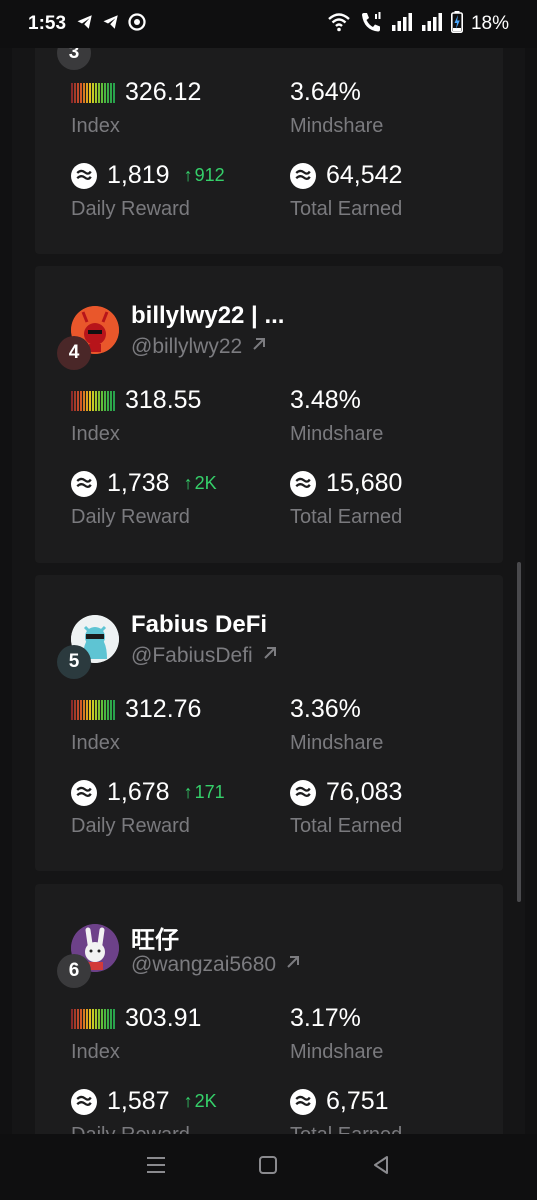 This screenshot has width=537, height=1200. What do you see at coordinates (204, 964) in the screenshot?
I see `user-handle: @wangzai5680` at bounding box center [204, 964].